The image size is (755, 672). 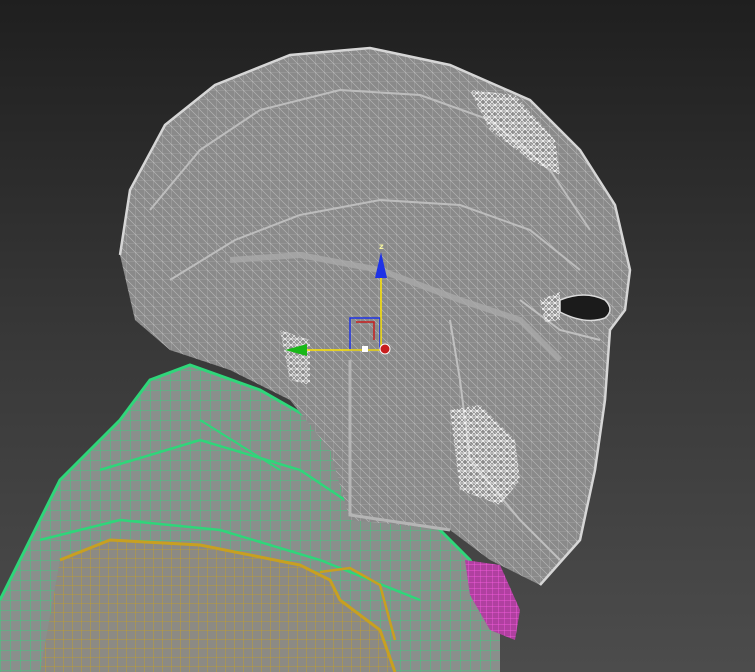 I want to click on gizmo-z-label: z, so click(x=381, y=246).